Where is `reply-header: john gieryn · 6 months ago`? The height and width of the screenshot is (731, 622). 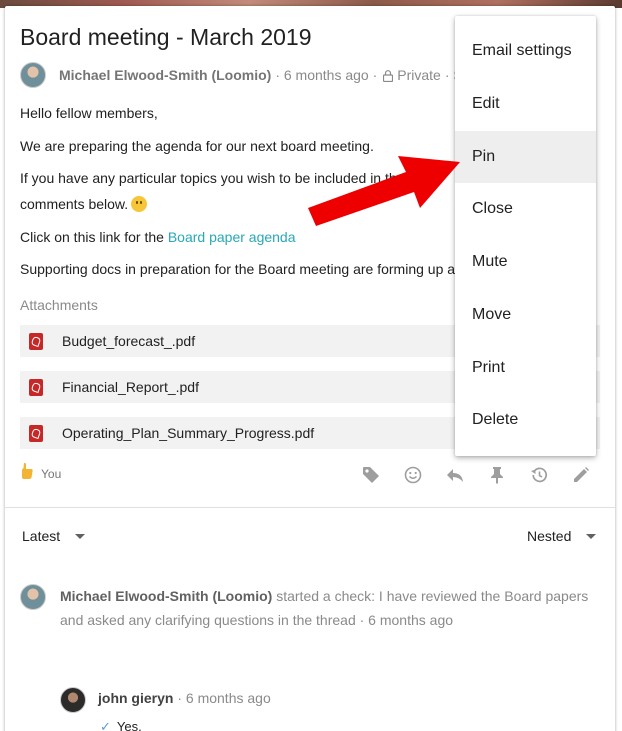 reply-header: john gieryn · 6 months ago is located at coordinates (184, 698).